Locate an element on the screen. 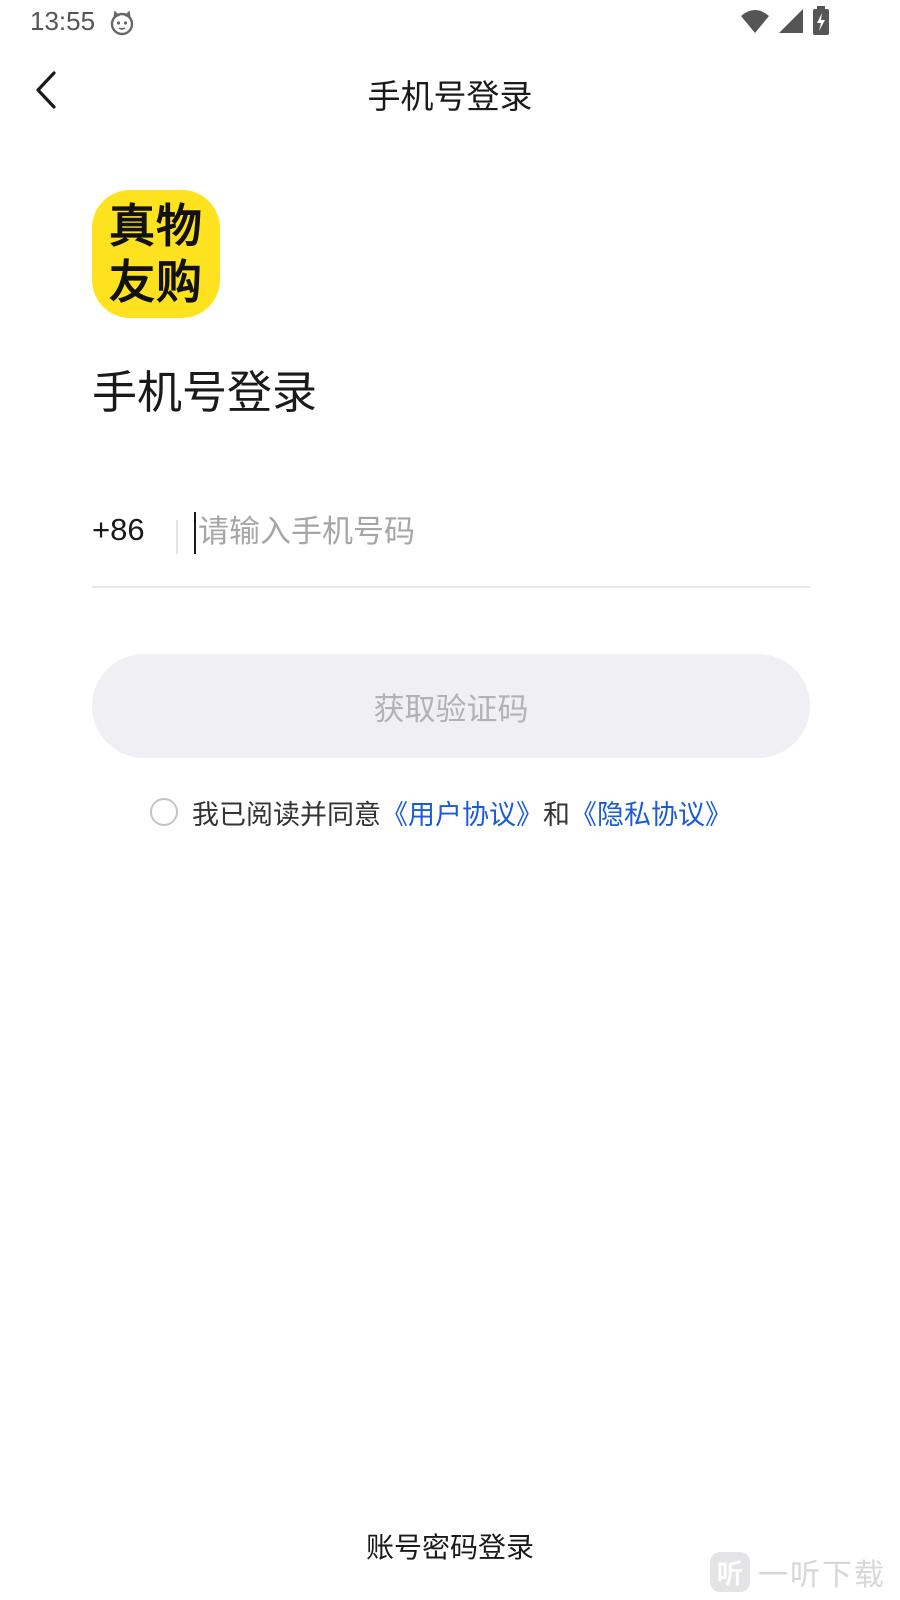 This screenshot has width=900, height=1600. navigation-bar: 手机号登录 is located at coordinates (450, 94).